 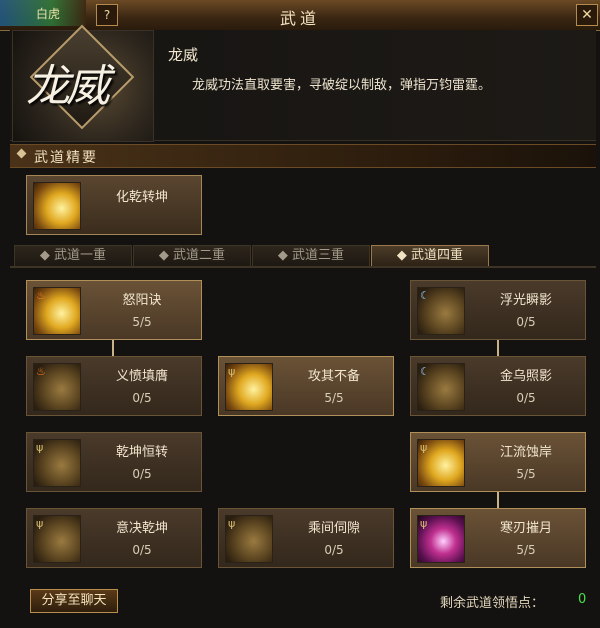 What do you see at coordinates (74, 601) in the screenshot?
I see `share-to-chat-button: 分享至聊天` at bounding box center [74, 601].